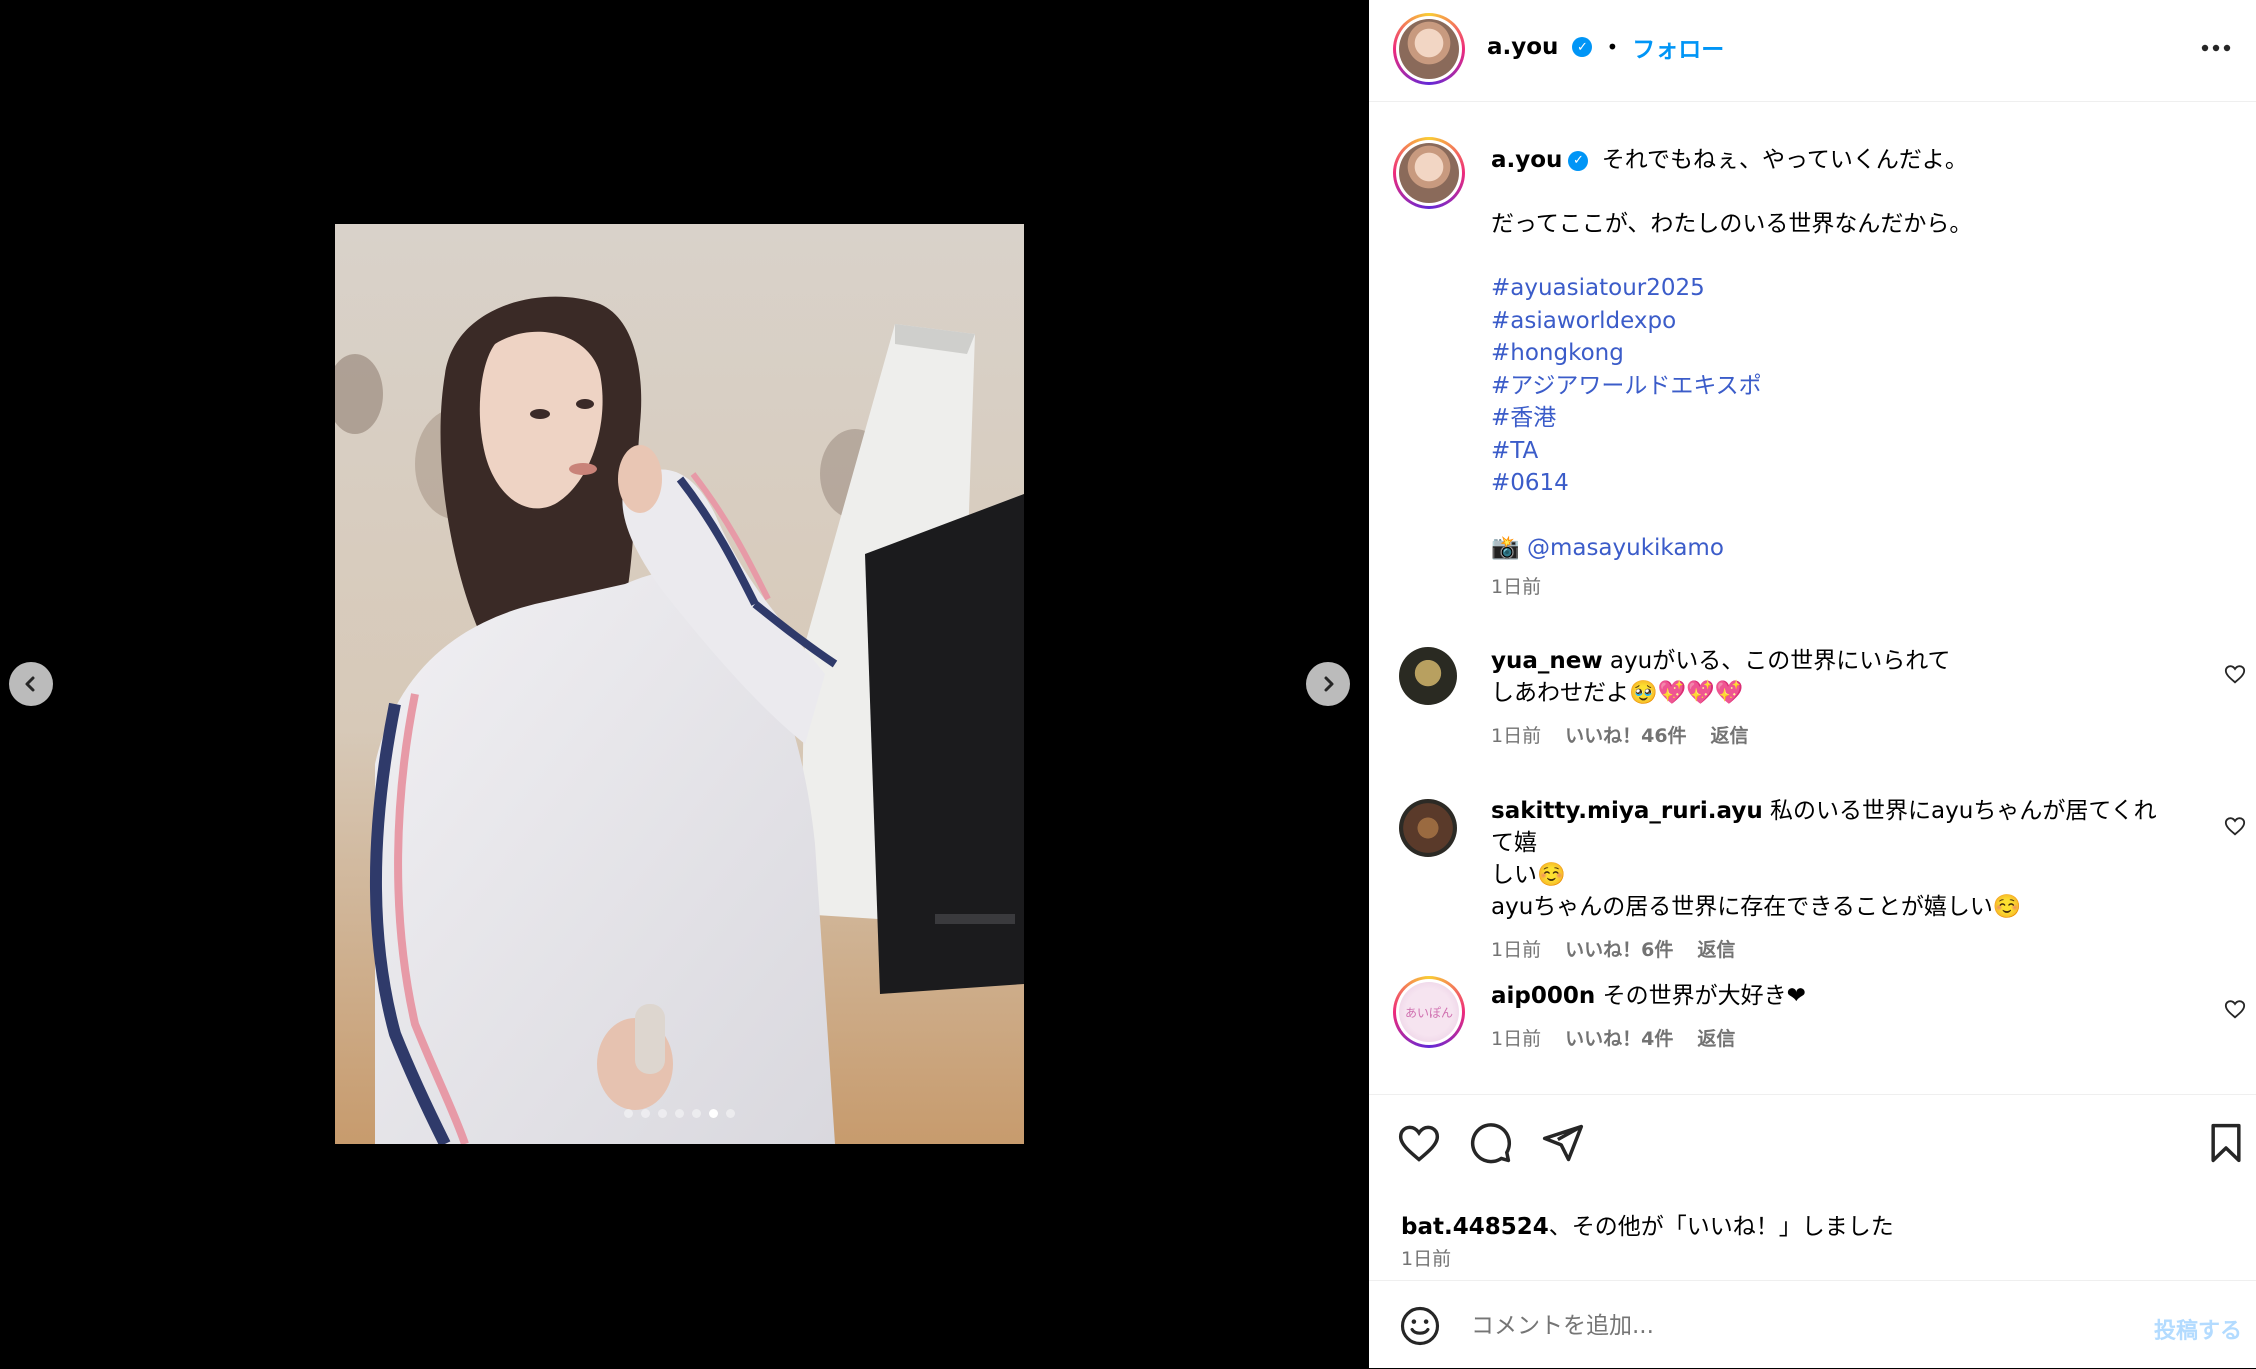  What do you see at coordinates (2198, 1329) in the screenshot?
I see `post-comment-button: 投稿する` at bounding box center [2198, 1329].